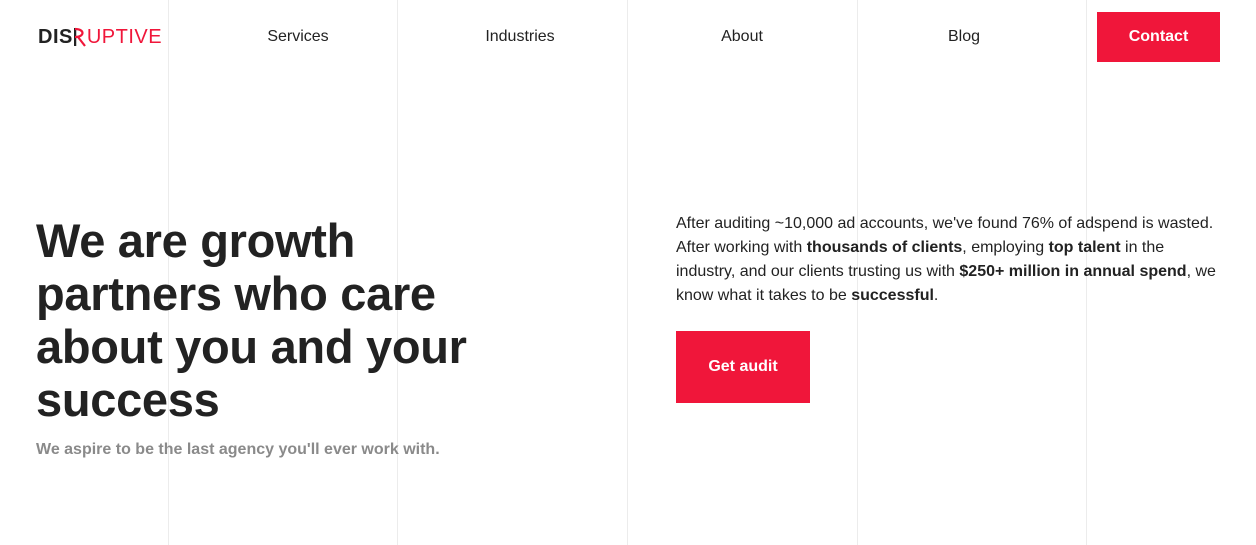 This screenshot has width=1256, height=545. I want to click on body-text: ., so click(936, 295).